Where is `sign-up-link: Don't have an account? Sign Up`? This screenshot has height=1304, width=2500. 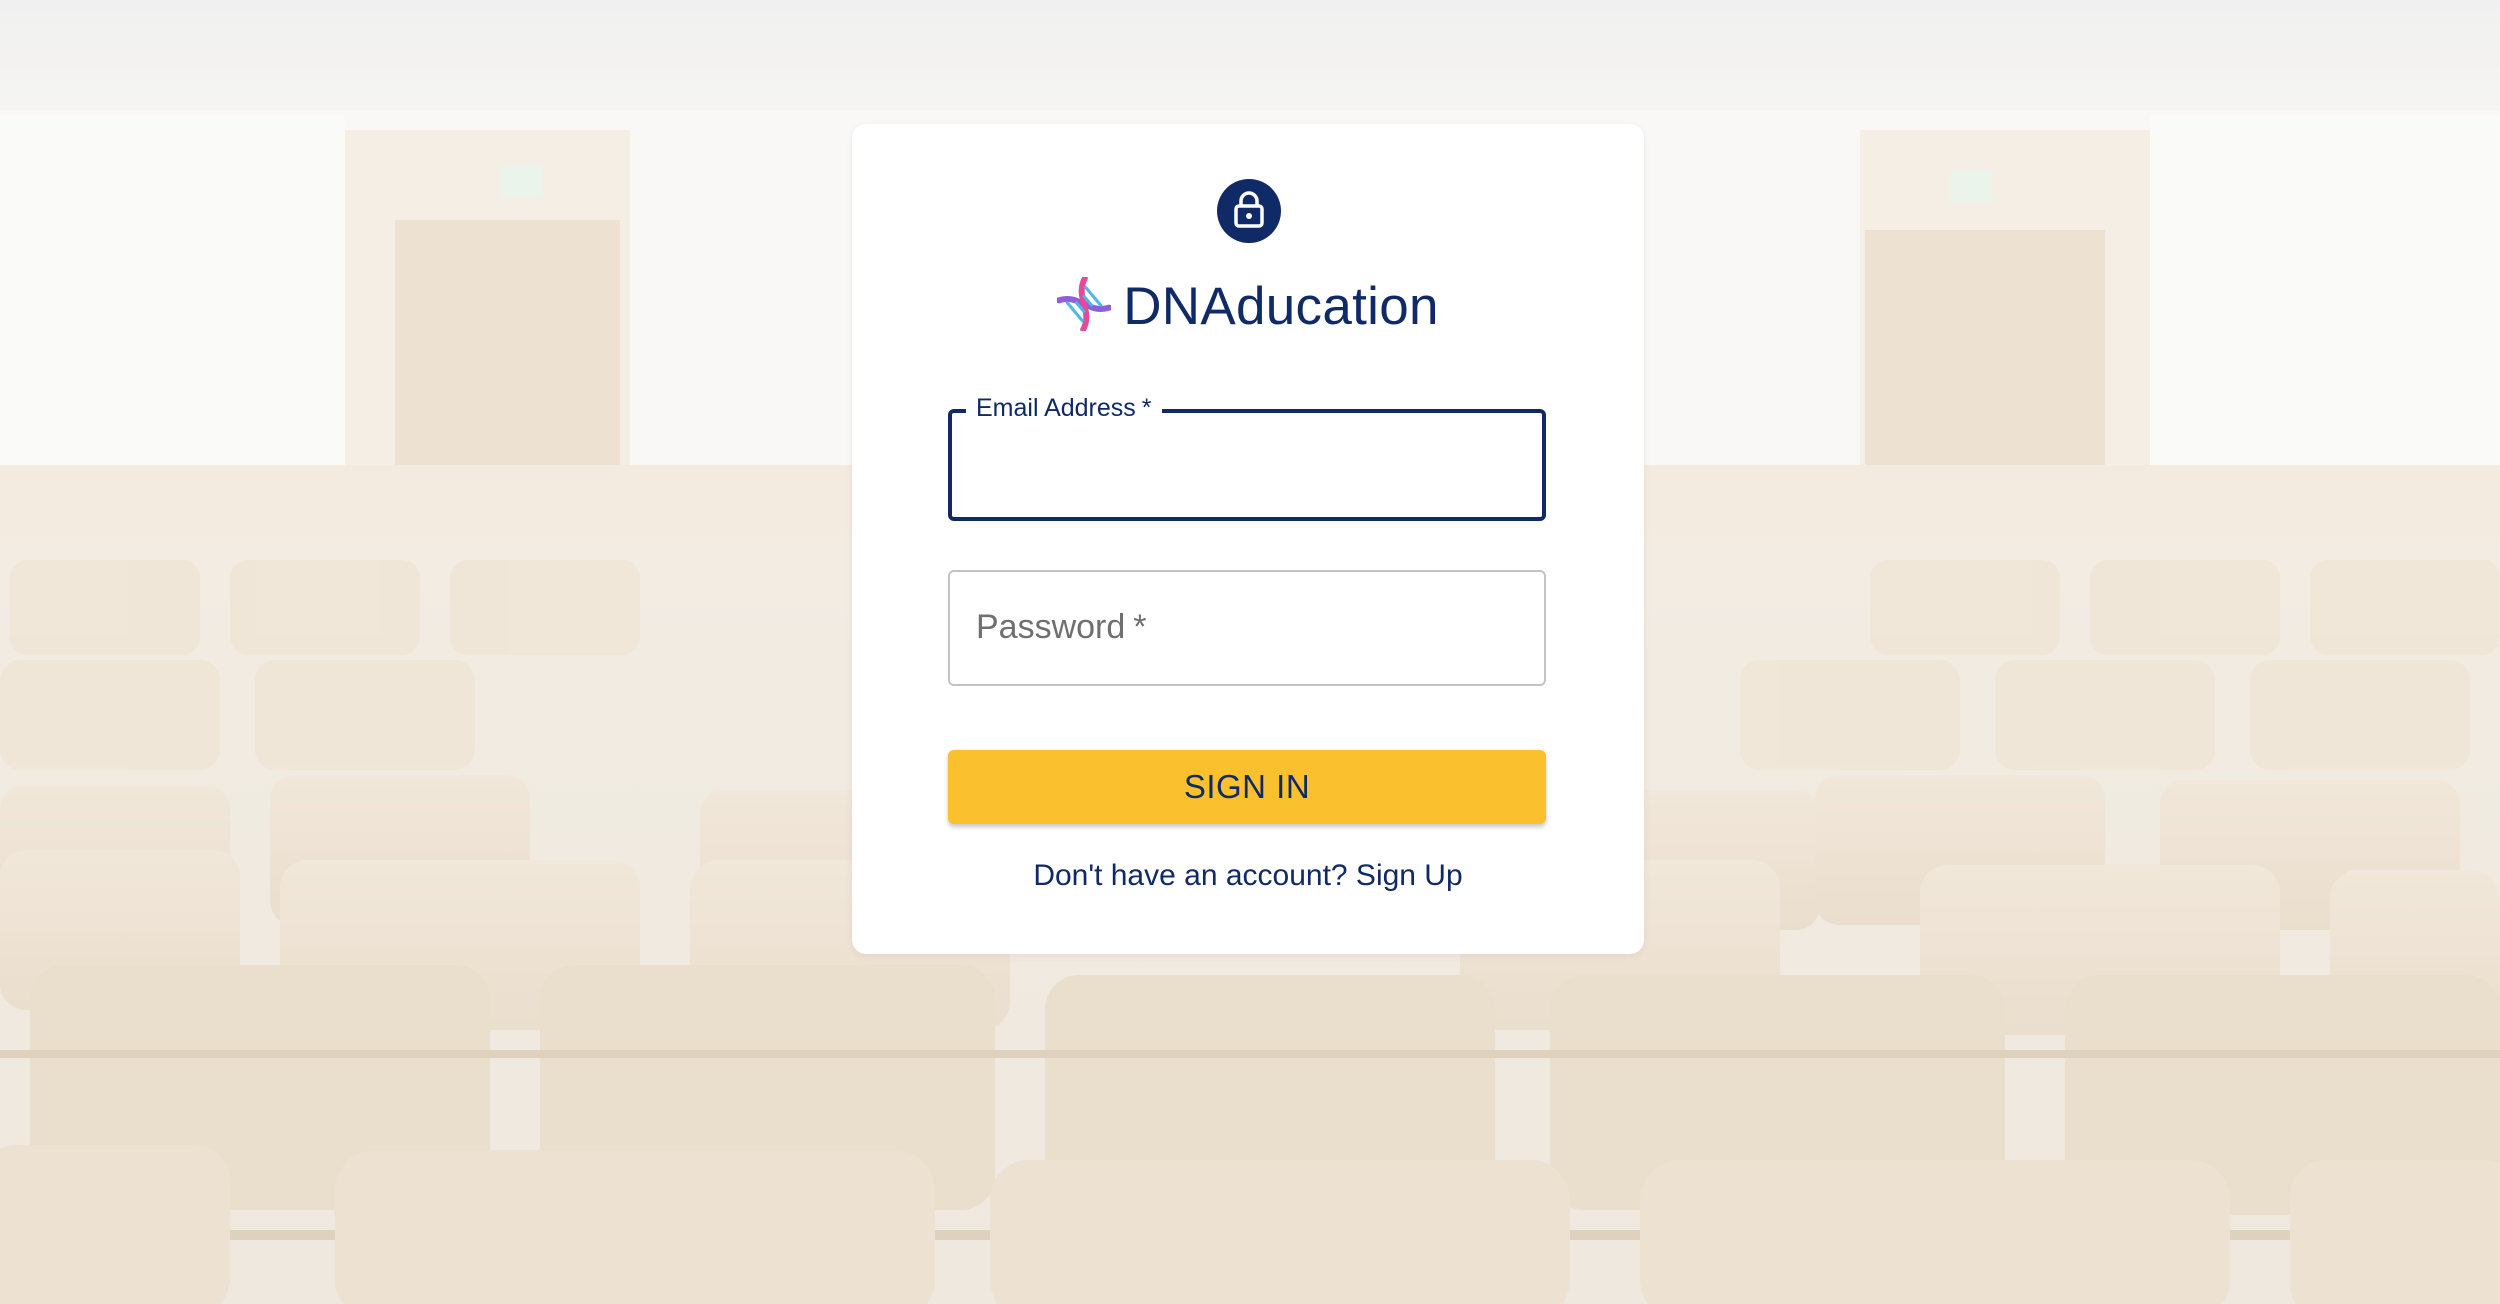
sign-up-link: Don't have an account? Sign Up is located at coordinates (1247, 875).